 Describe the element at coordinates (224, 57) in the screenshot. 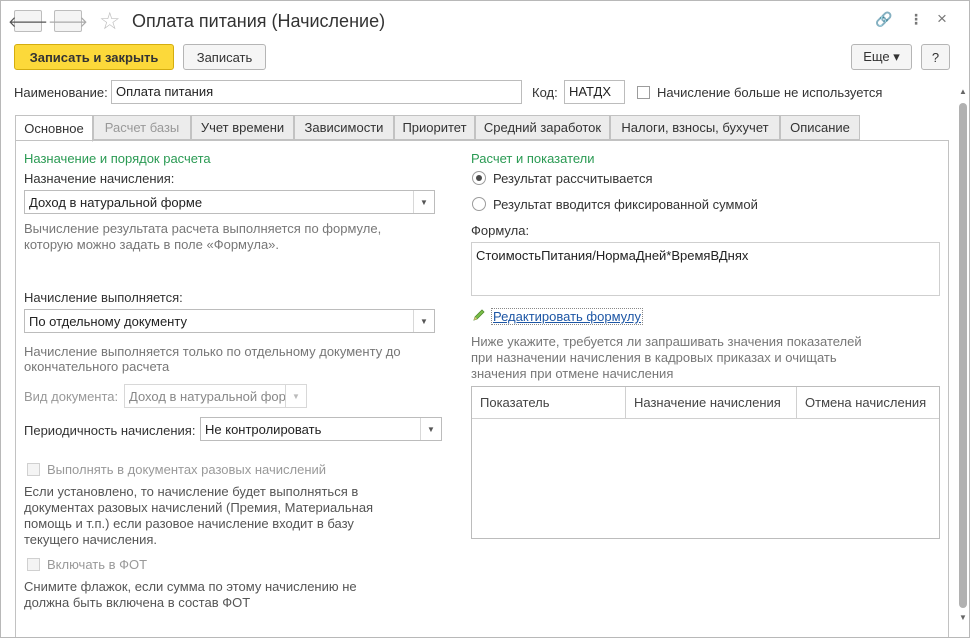

I see `save-button: Записать` at that location.